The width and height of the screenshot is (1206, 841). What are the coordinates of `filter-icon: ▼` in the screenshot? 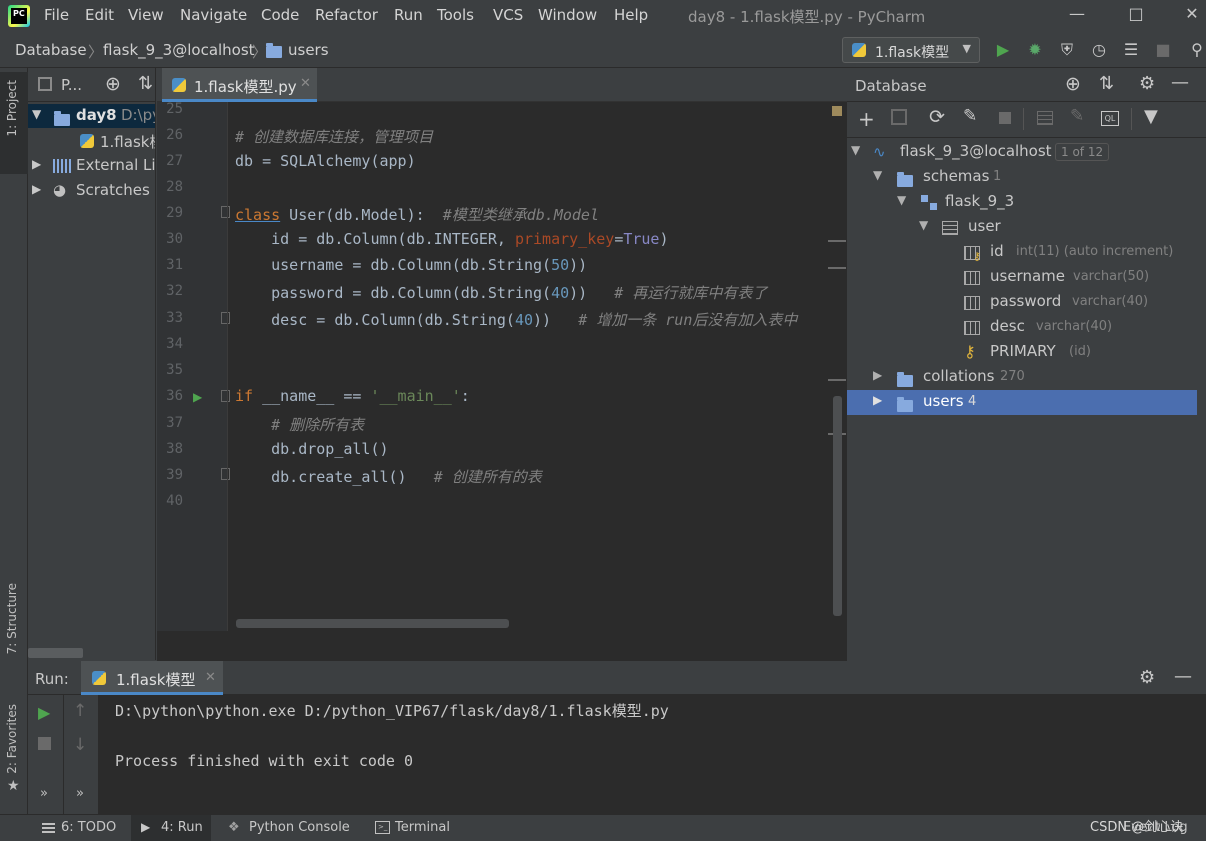 It's located at (1151, 116).